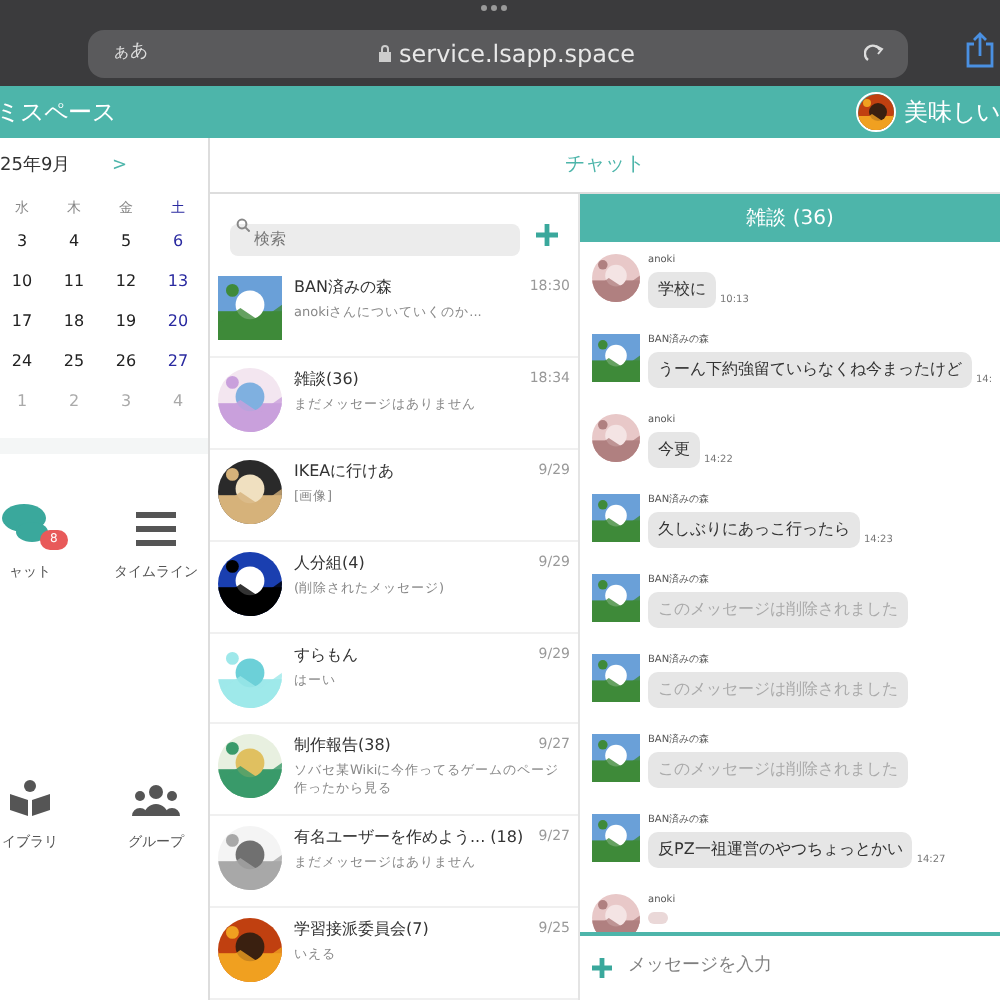 This screenshot has width=1000, height=1000. I want to click on calendar-day: 5, so click(126, 242).